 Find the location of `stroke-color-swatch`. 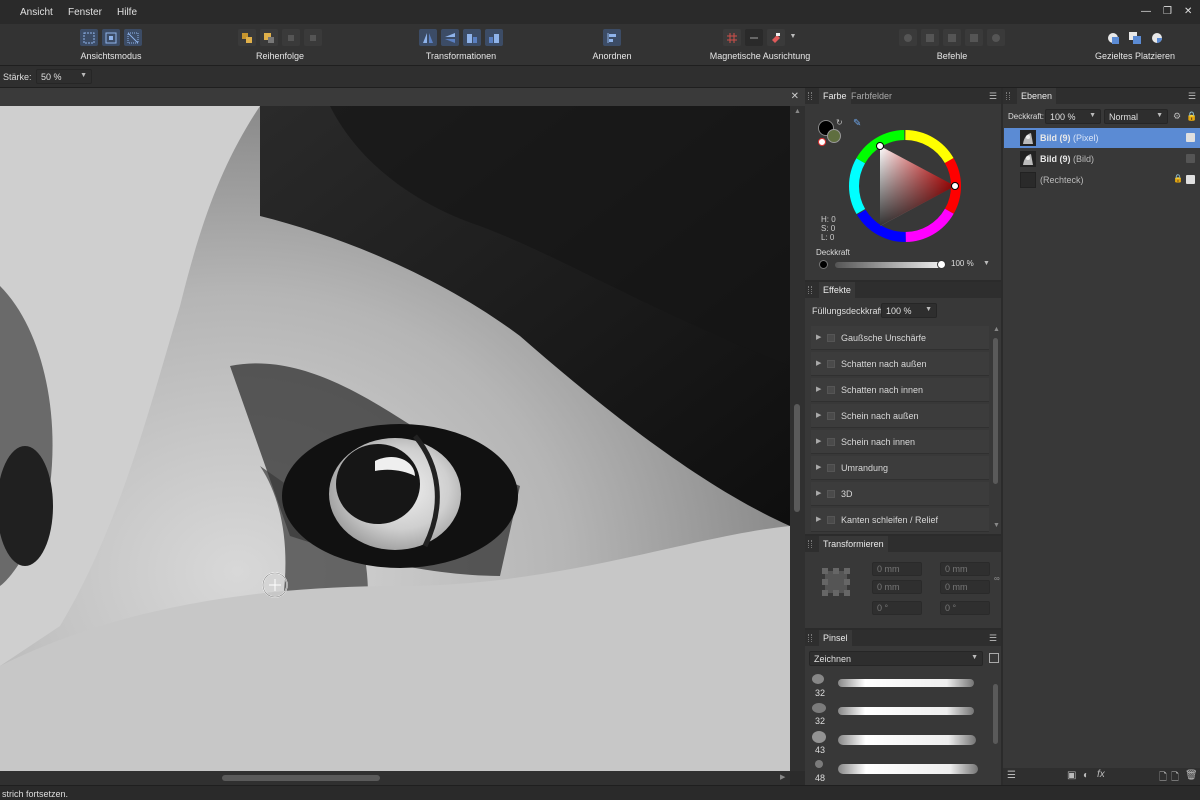

stroke-color-swatch is located at coordinates (834, 136).